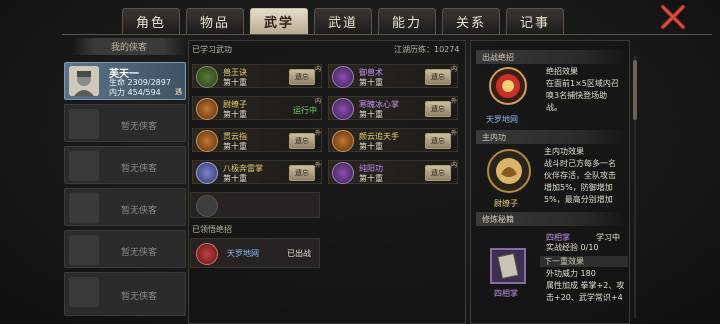 This screenshot has height=324, width=720. Describe the element at coordinates (608, 237) in the screenshot. I see `training-status: 学习中` at that location.